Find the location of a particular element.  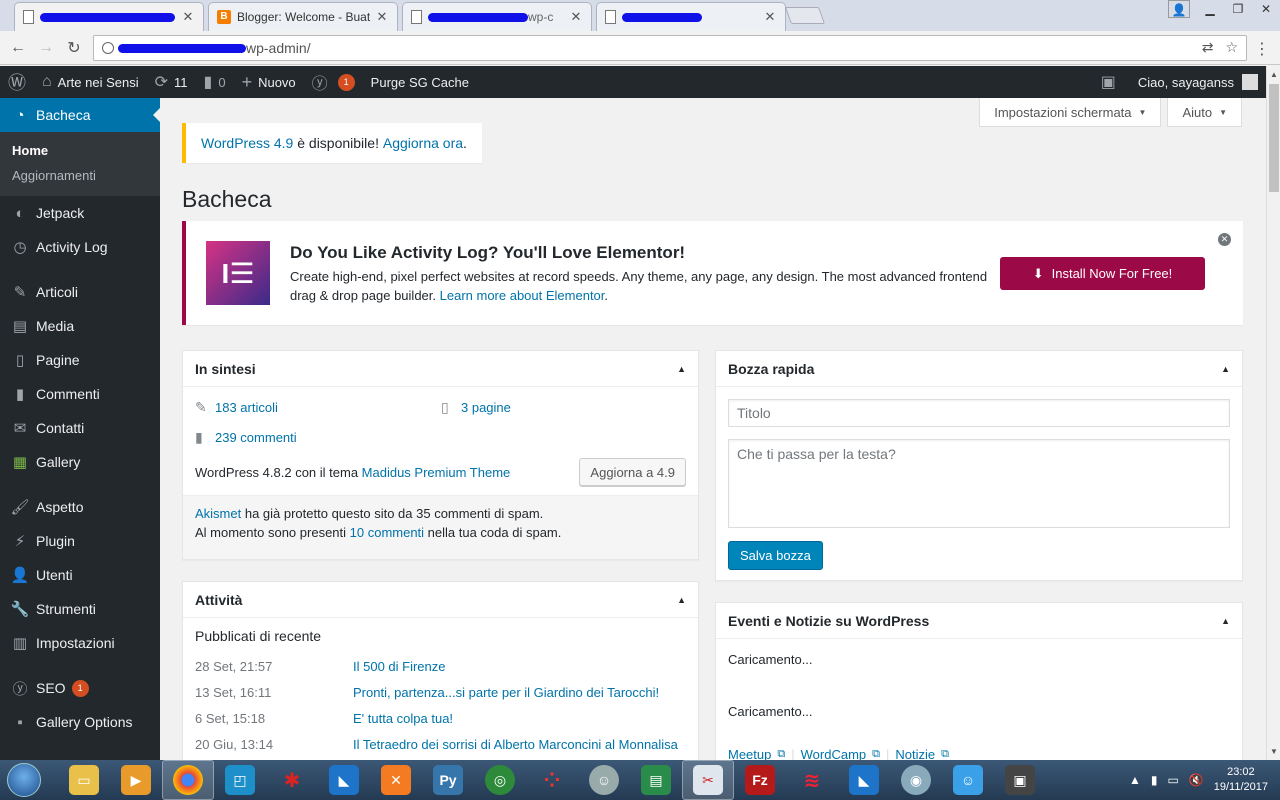

browser-tab-2: B Blogger: Welcome - Buat ✕ is located at coordinates (303, 16).